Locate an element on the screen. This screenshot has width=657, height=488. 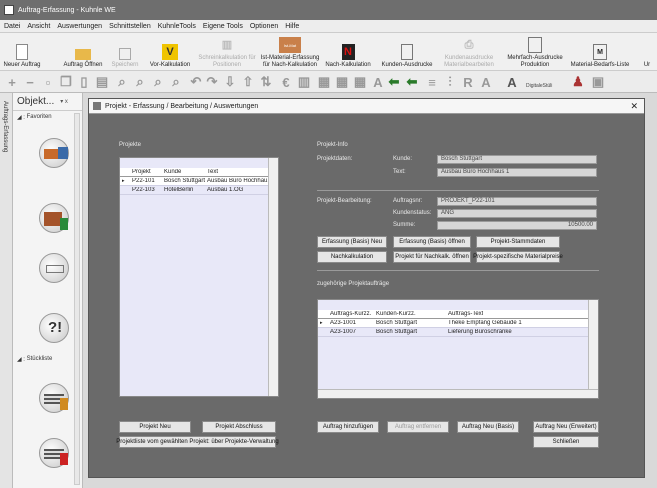
text-a-icon: A is located at coordinates (378, 82).